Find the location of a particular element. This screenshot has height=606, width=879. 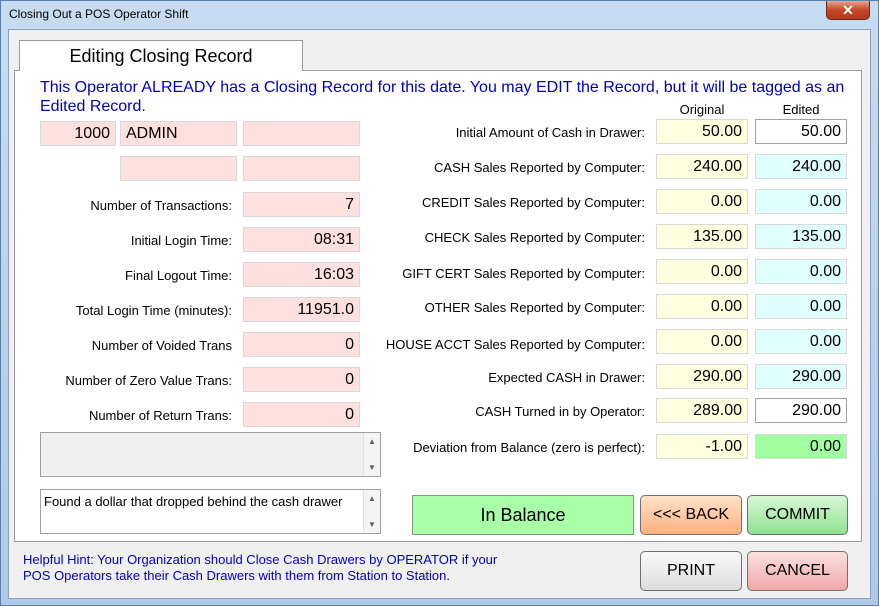

deviation-edited: 0.00 is located at coordinates (801, 446).